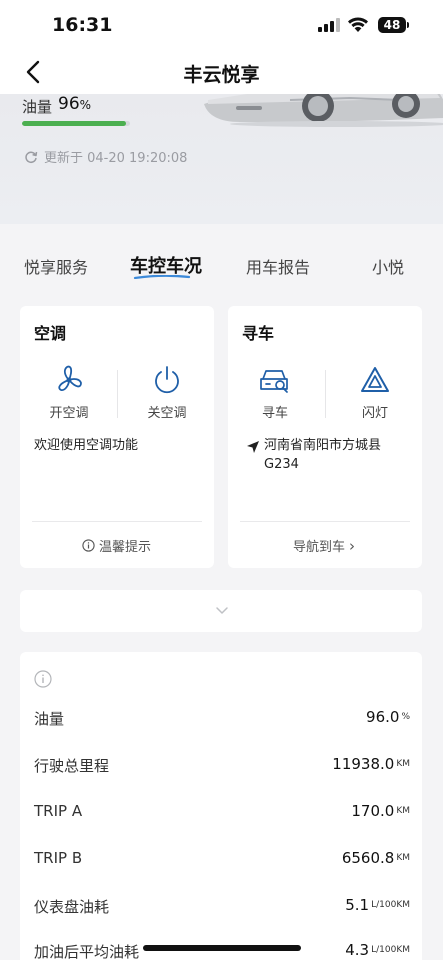  I want to click on tab-active-underline, so click(162, 277).